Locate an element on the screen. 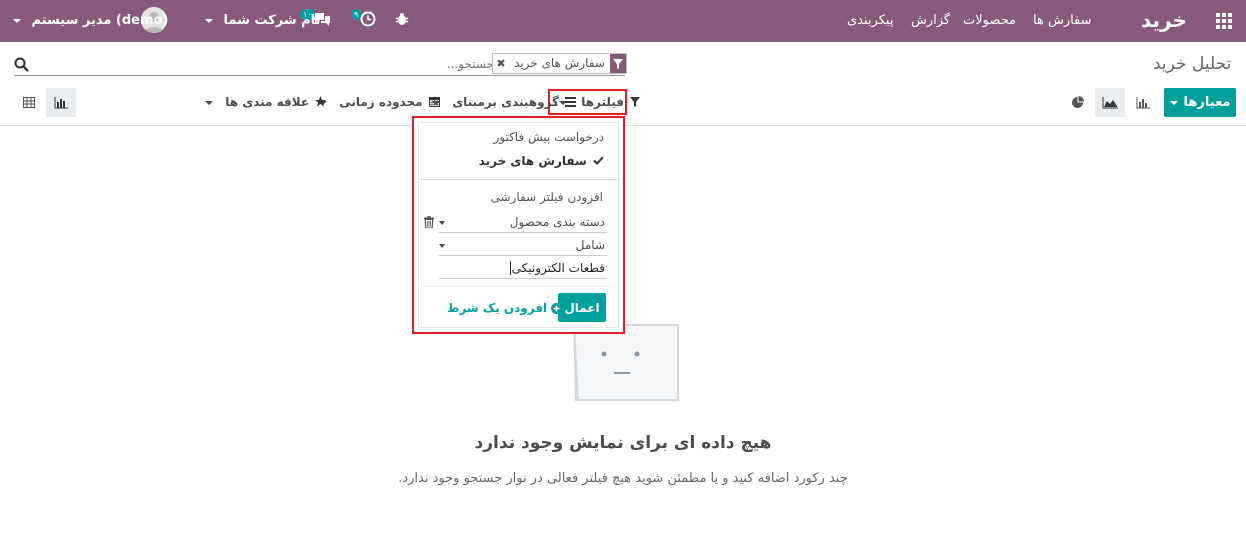 This screenshot has width=1246, height=554. pie-chart-button is located at coordinates (1077, 102).